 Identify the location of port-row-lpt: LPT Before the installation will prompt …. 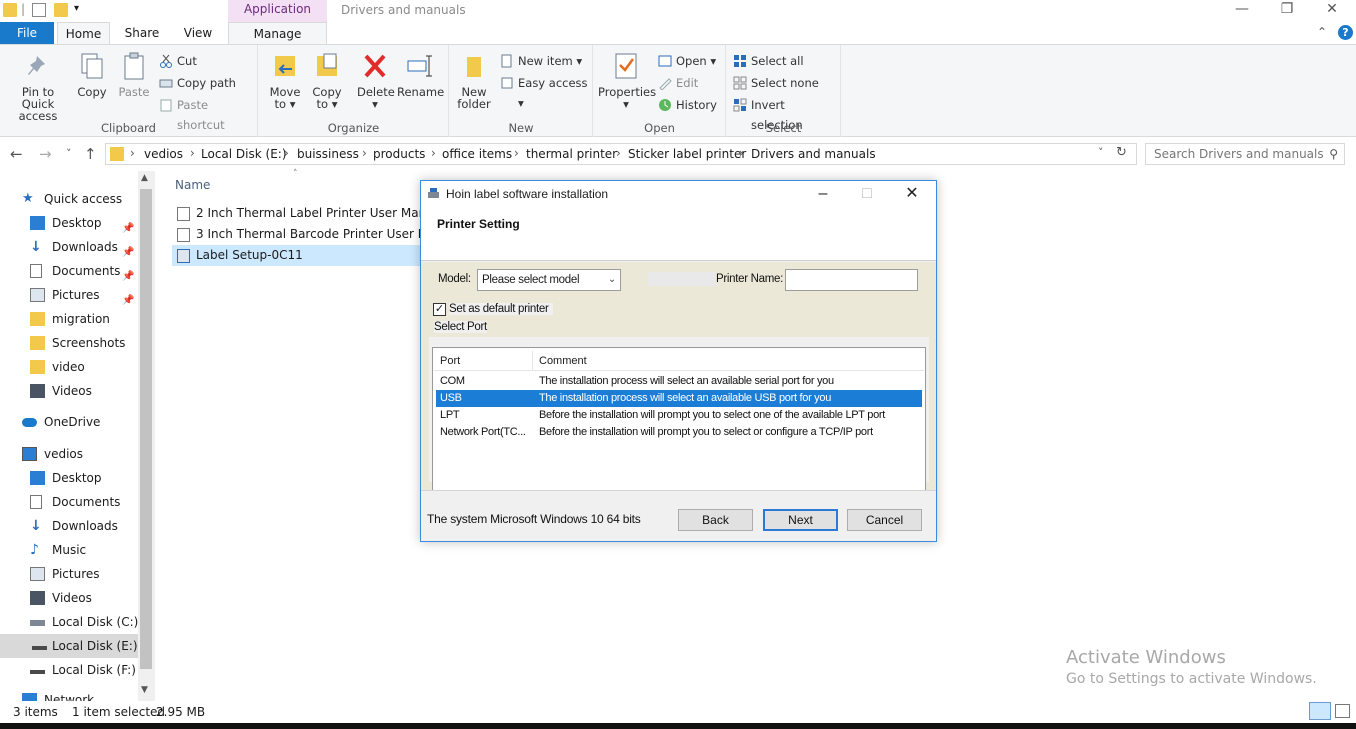
(679, 415).